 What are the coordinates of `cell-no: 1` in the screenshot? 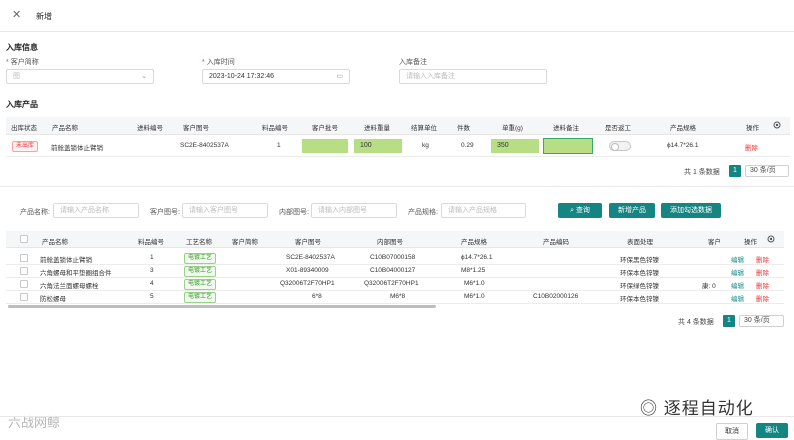 It's located at (152, 257).